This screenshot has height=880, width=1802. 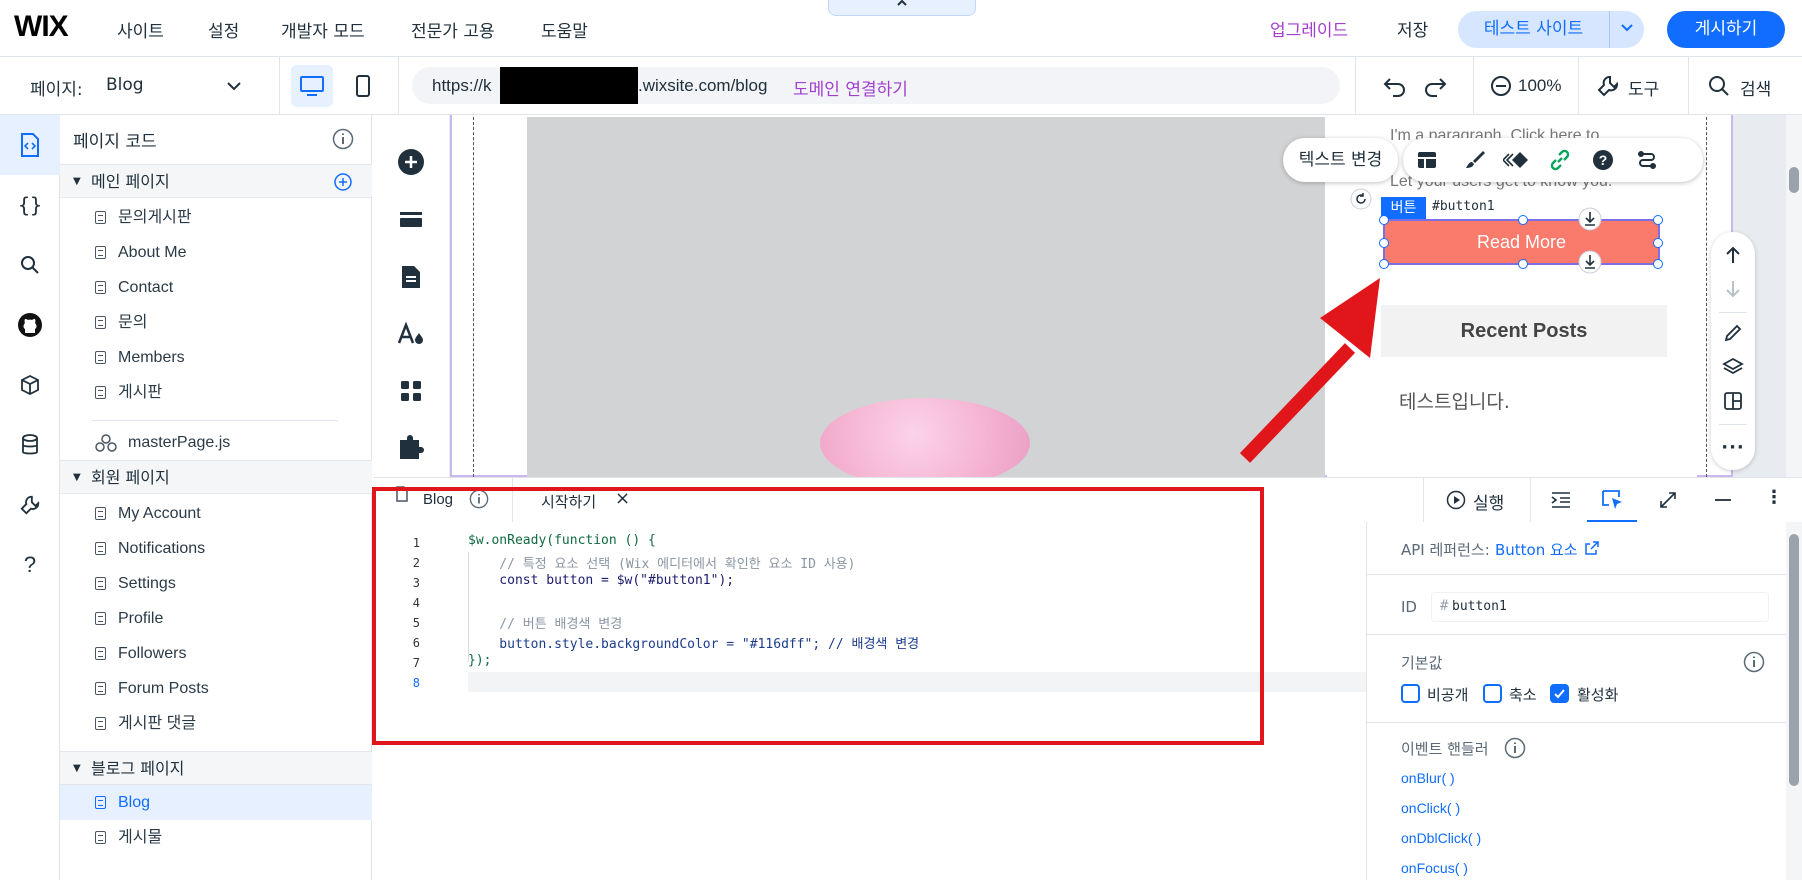 I want to click on search-tab, so click(x=30, y=265).